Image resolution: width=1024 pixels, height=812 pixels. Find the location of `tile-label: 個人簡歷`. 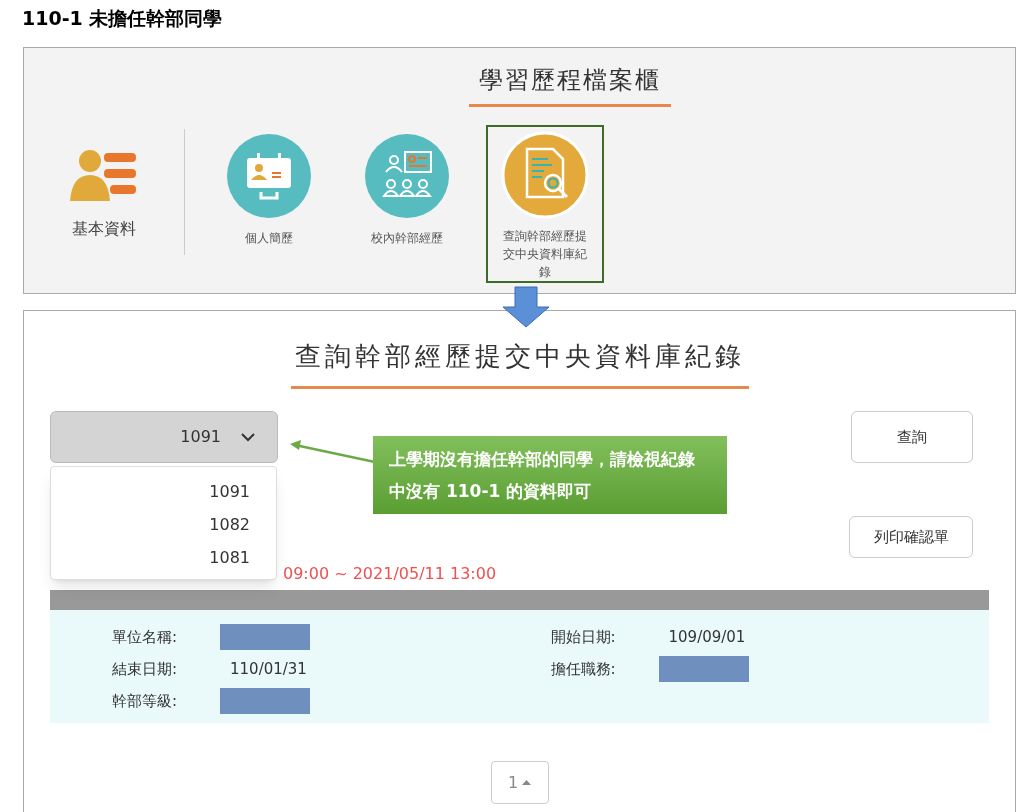

tile-label: 個人簡歷 is located at coordinates (269, 238).